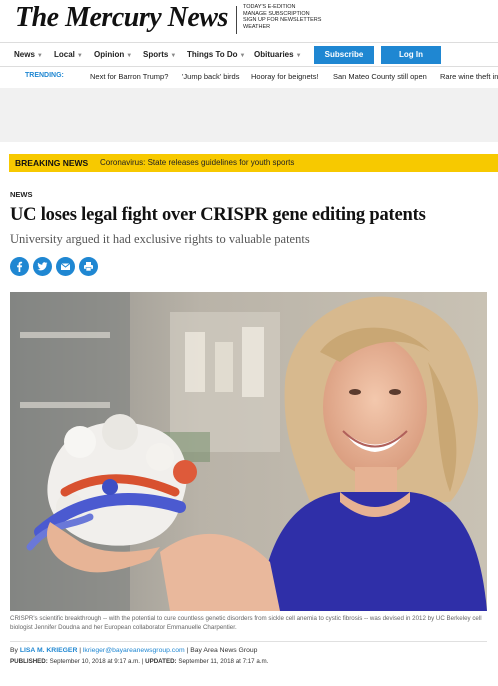  Describe the element at coordinates (44, 75) in the screenshot. I see `trending-label: TRENDING:` at that location.